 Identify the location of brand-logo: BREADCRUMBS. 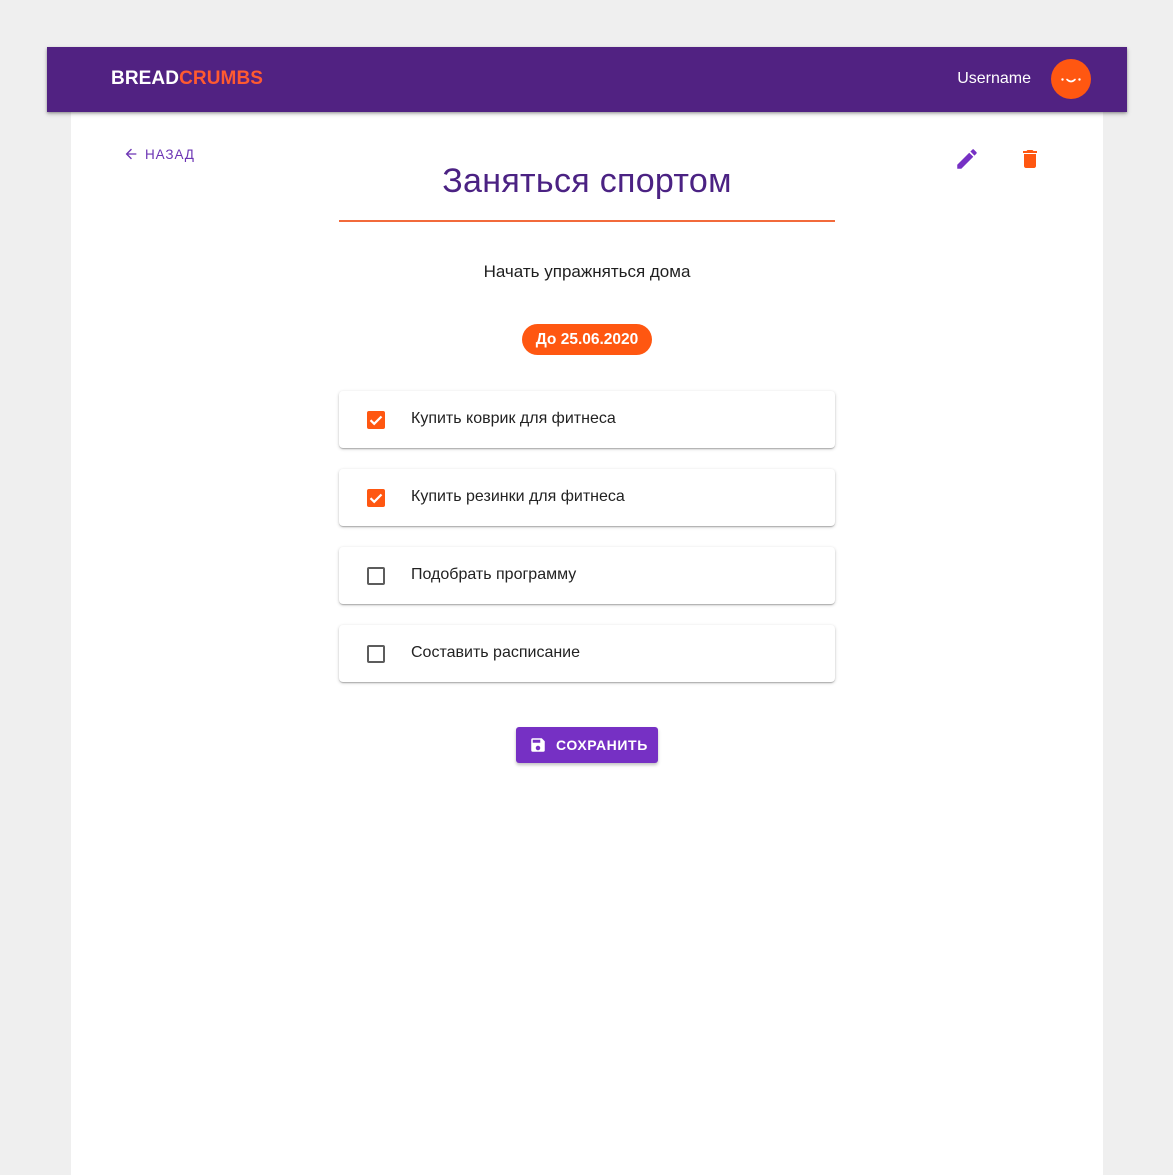
(187, 79).